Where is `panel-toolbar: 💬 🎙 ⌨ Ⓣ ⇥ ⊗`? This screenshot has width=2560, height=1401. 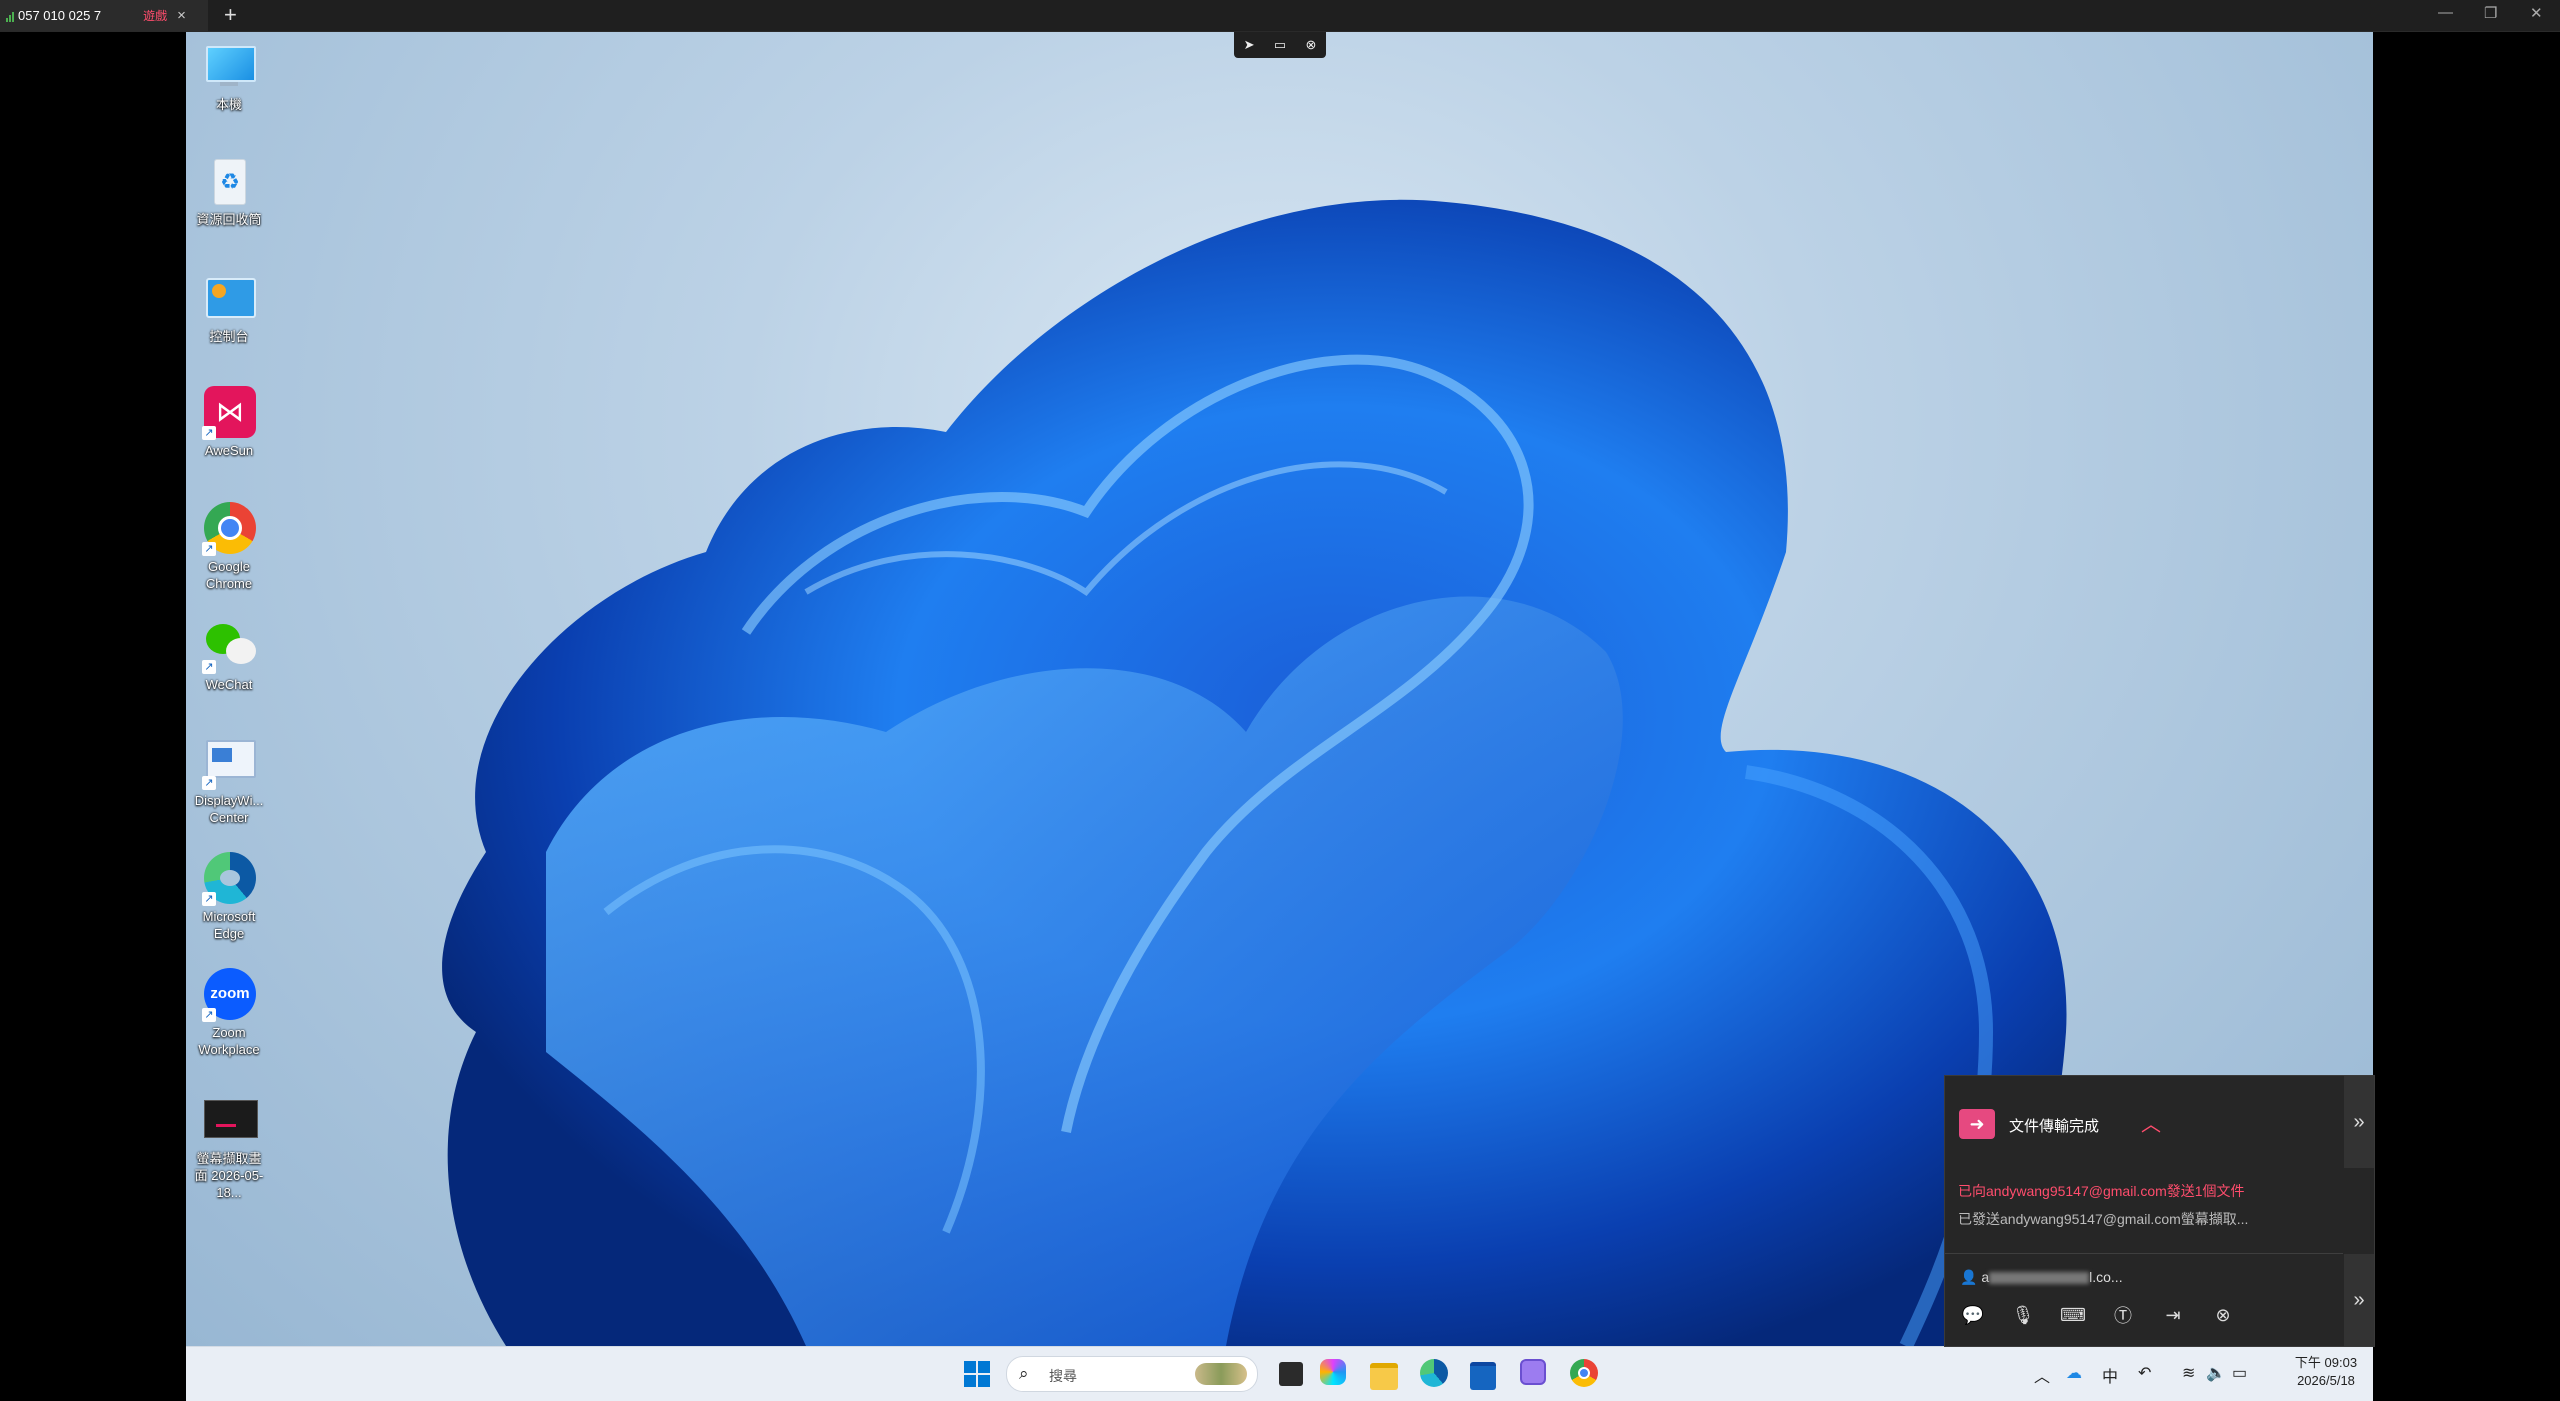
panel-toolbar: 💬 🎙 ⌨ Ⓣ ⇥ ⊗ is located at coordinates (2109, 1317).